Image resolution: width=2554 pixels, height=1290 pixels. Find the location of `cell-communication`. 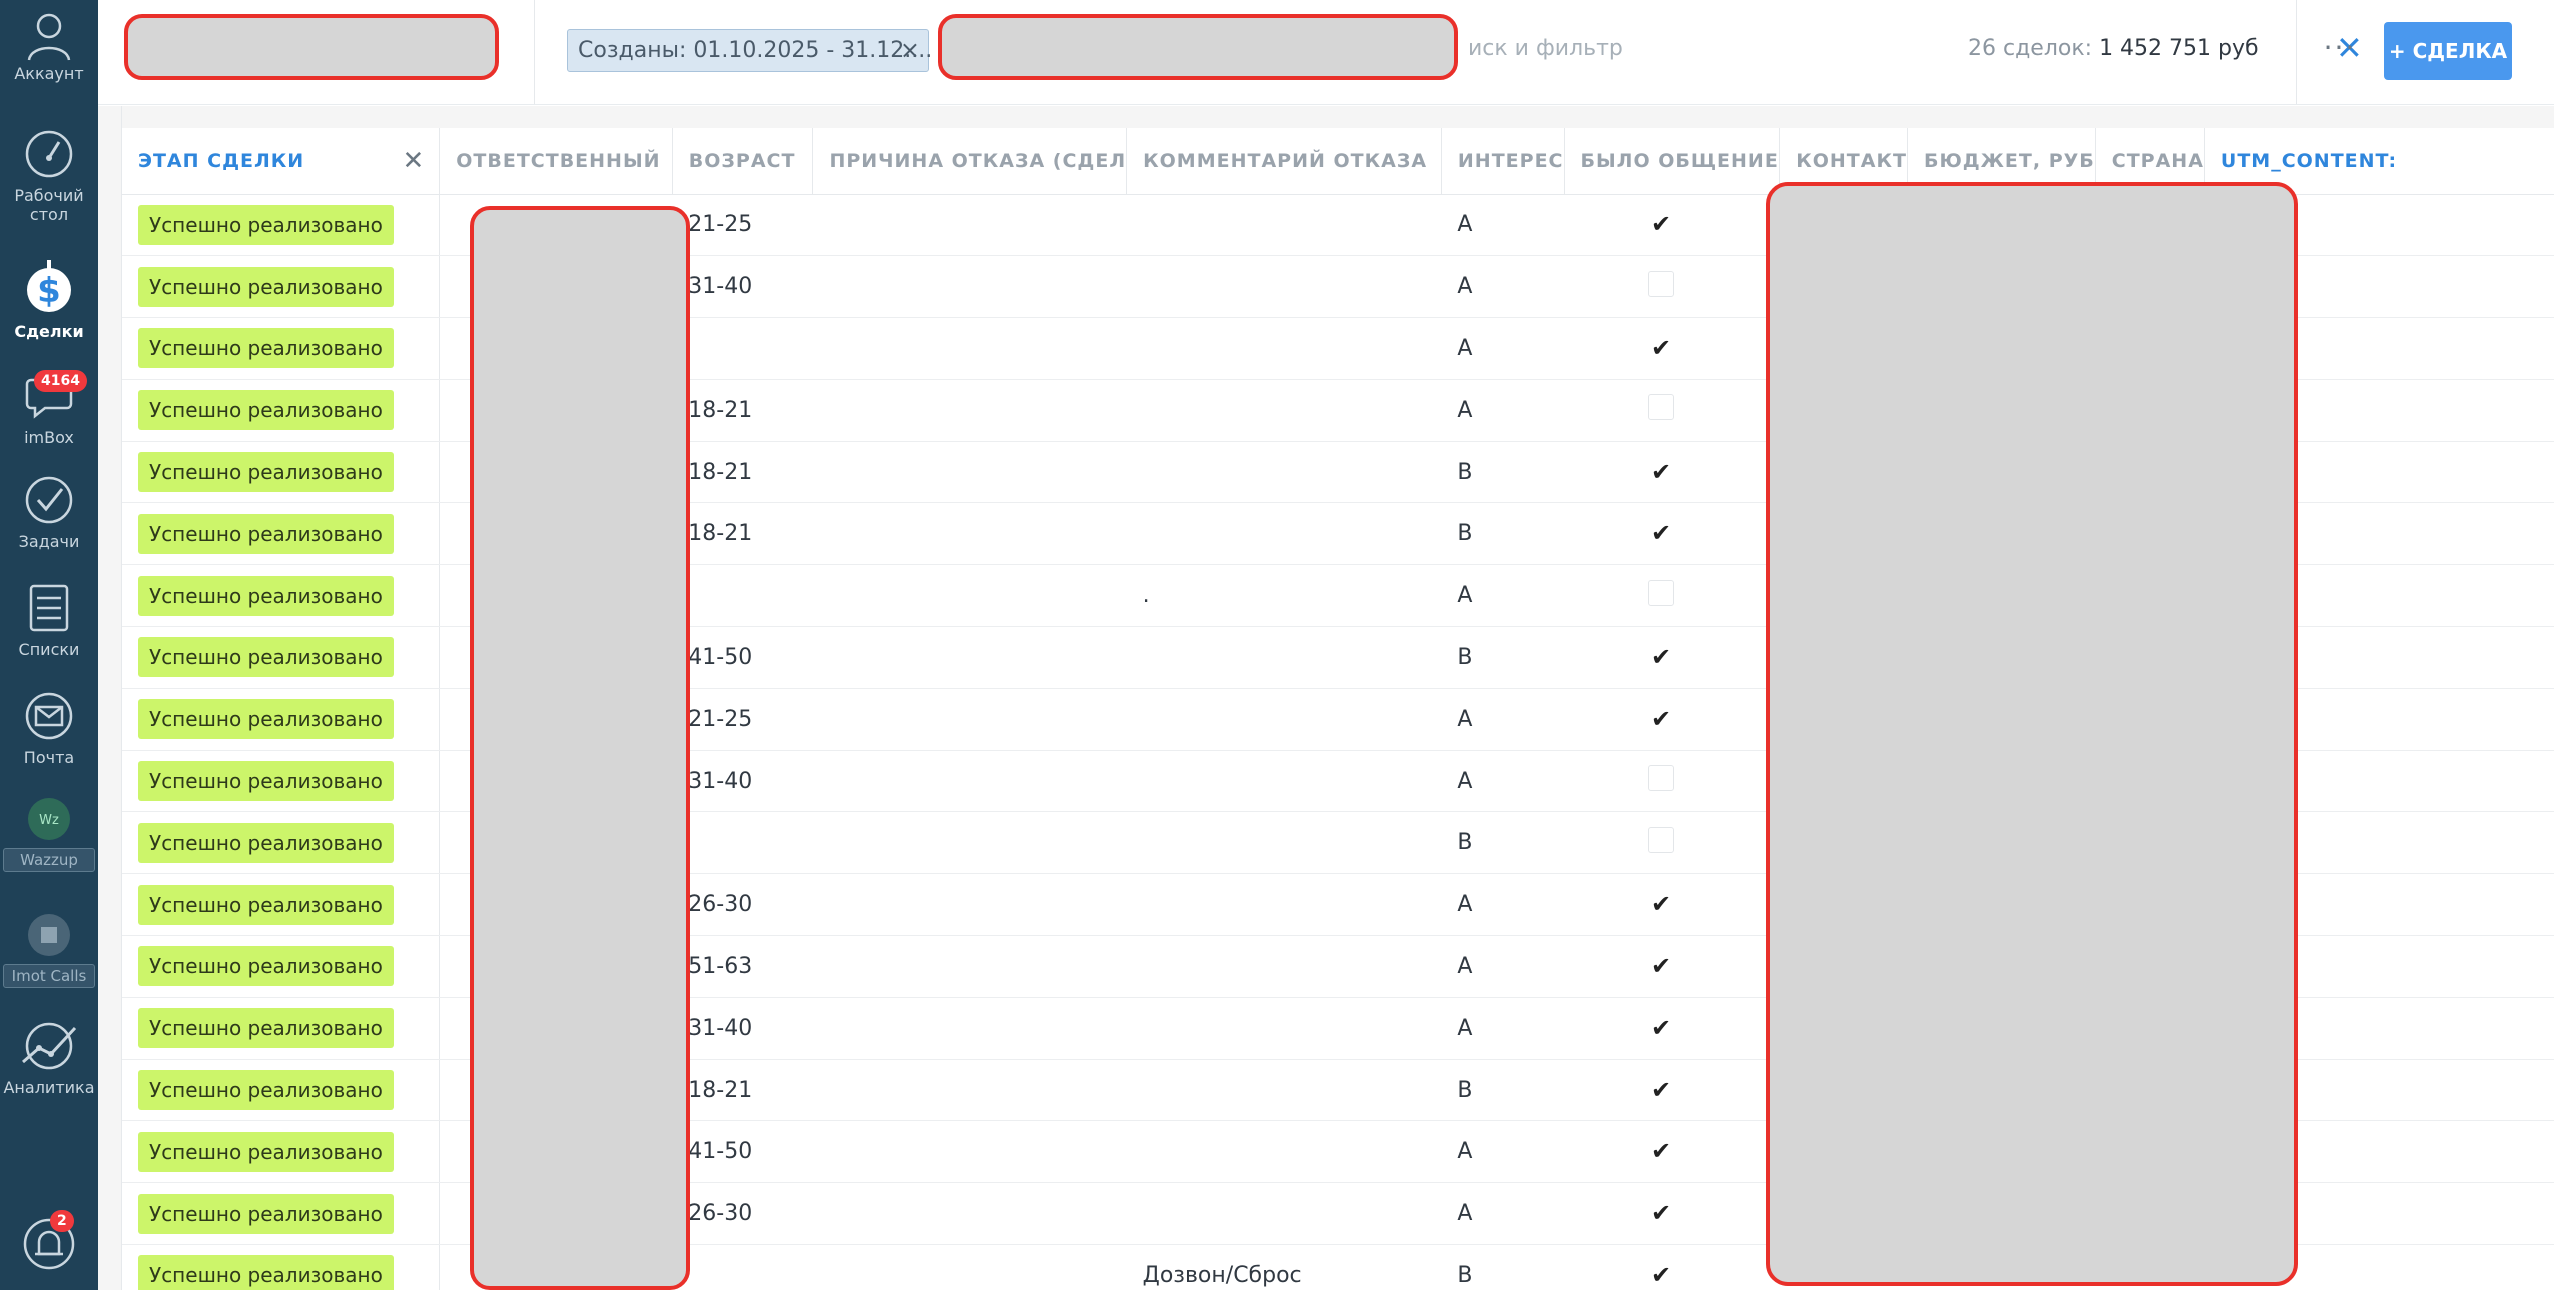

cell-communication is located at coordinates (1672, 287).